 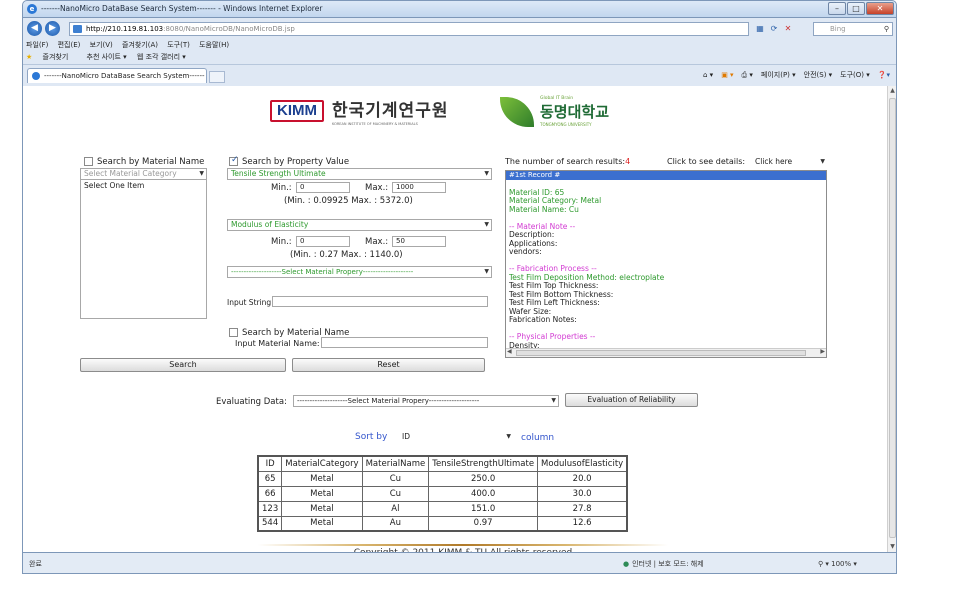 What do you see at coordinates (395, 493) in the screenshot?
I see `table-cell: Cu` at bounding box center [395, 493].